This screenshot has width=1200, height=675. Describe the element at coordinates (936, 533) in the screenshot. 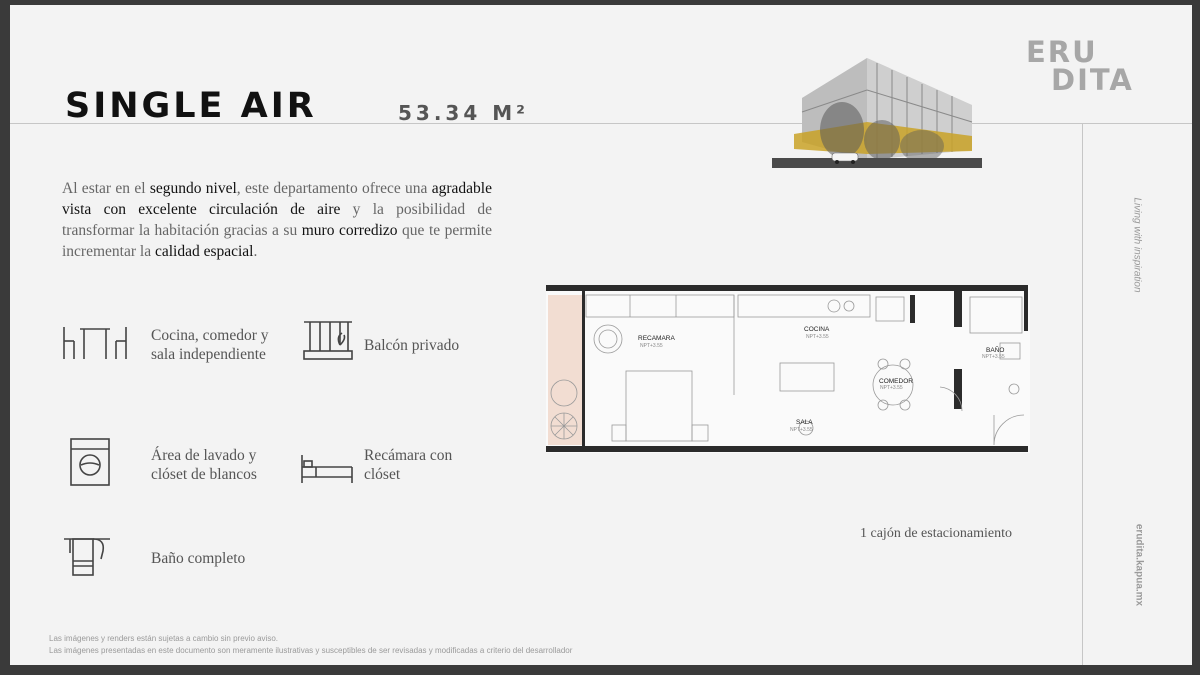

I see `parking-text: 1 cajón de estacionamiento` at that location.